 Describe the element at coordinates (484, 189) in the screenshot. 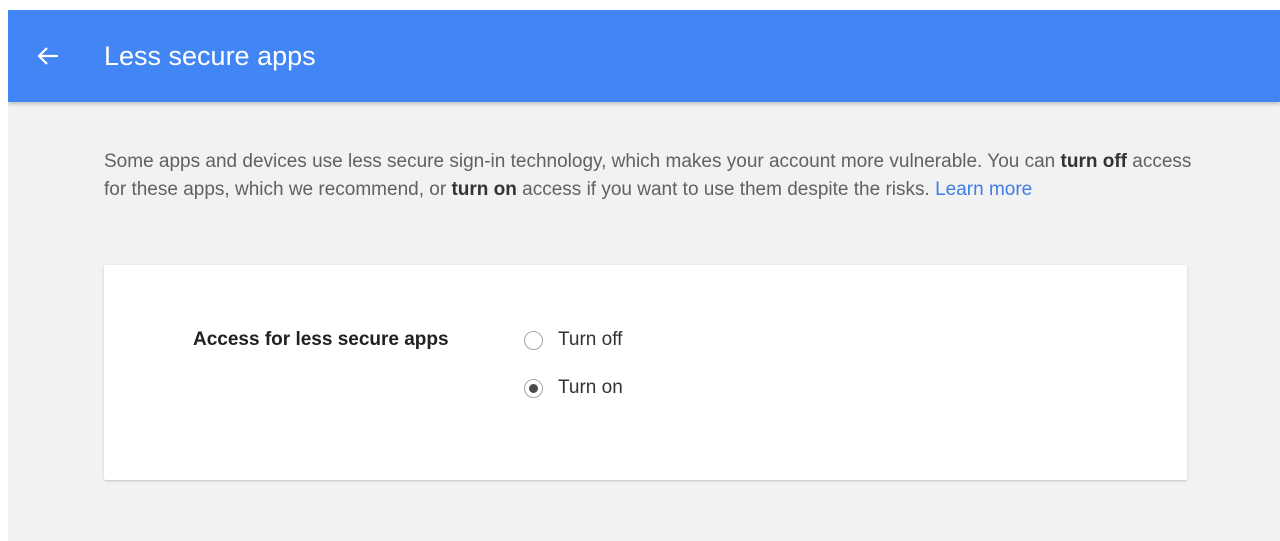

I see `description-turn-on-emphasis: turn on` at that location.